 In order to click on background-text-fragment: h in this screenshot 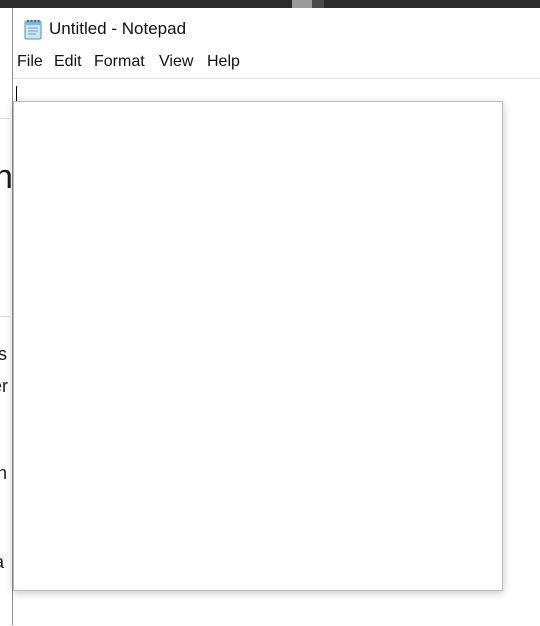, I will do `click(4, 473)`.